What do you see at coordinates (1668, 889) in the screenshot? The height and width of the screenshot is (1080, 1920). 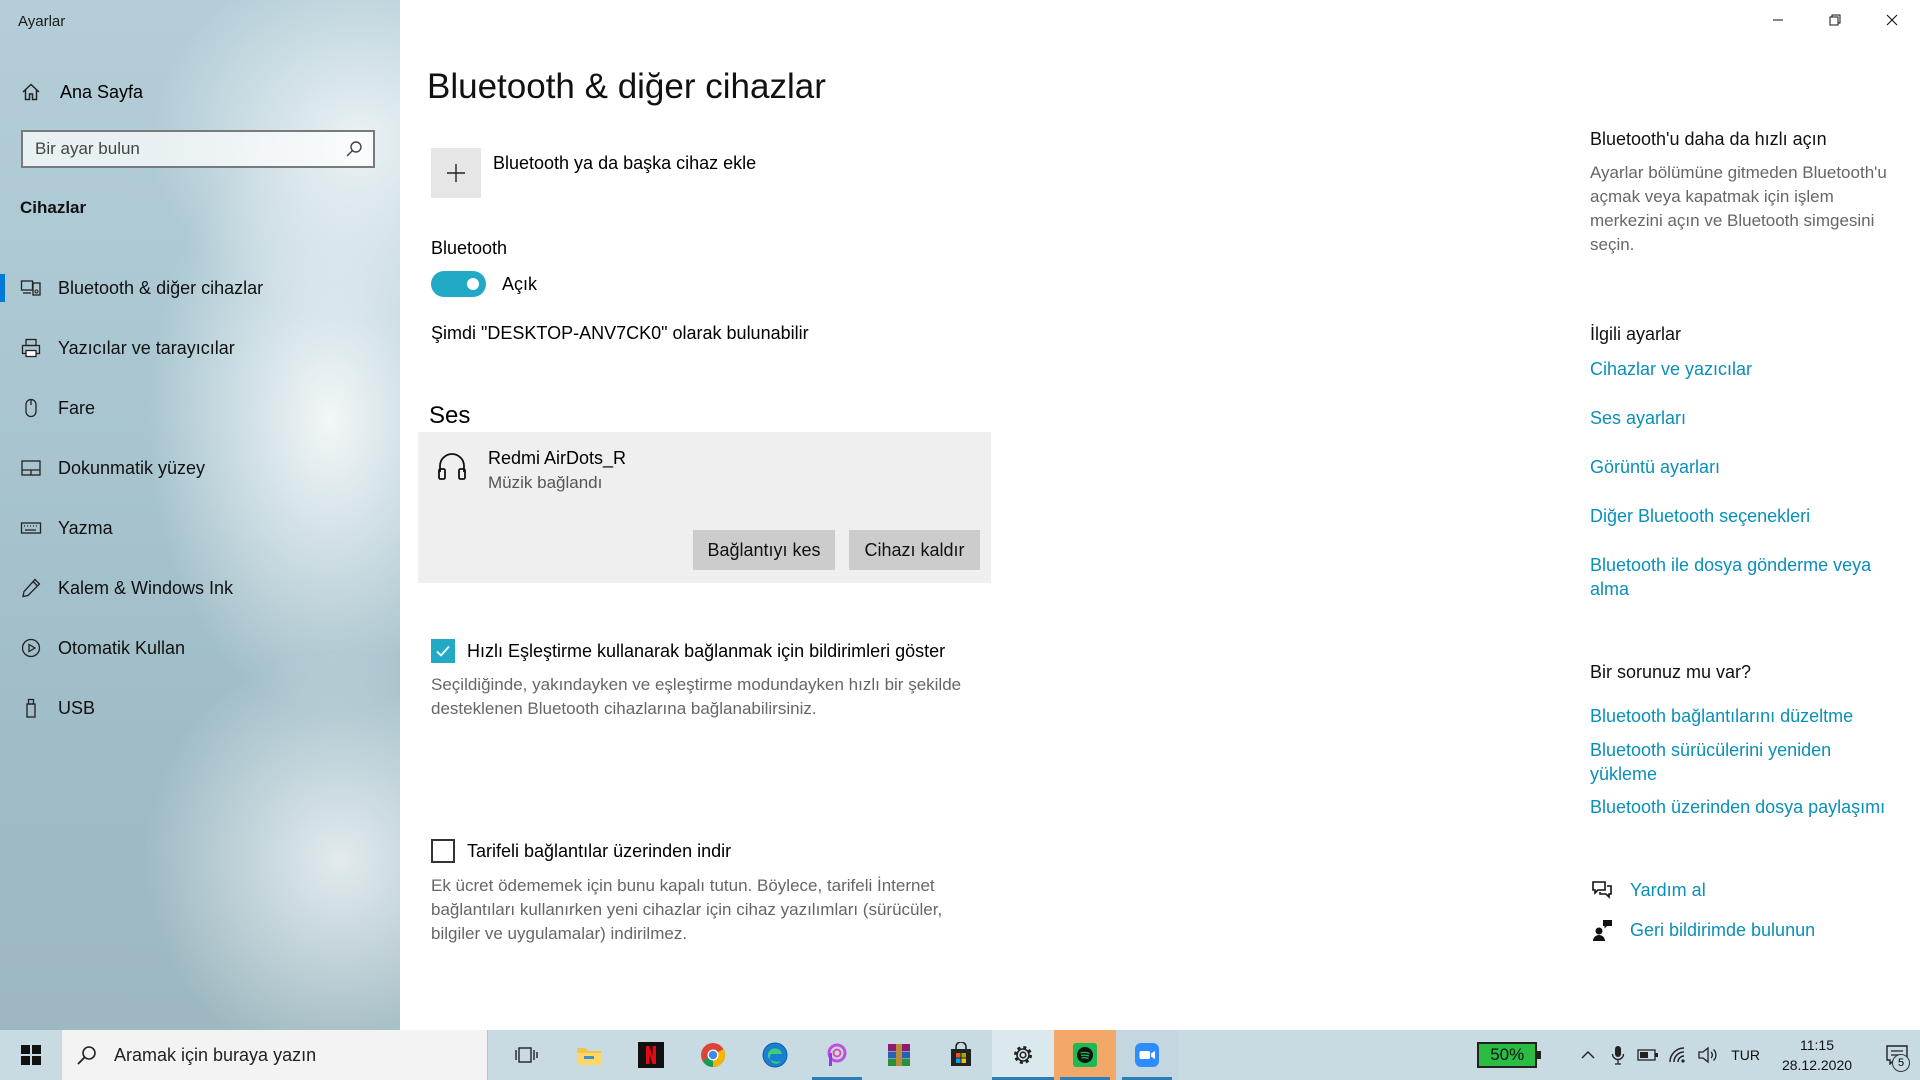 I see `get-help-label: Yardım al` at bounding box center [1668, 889].